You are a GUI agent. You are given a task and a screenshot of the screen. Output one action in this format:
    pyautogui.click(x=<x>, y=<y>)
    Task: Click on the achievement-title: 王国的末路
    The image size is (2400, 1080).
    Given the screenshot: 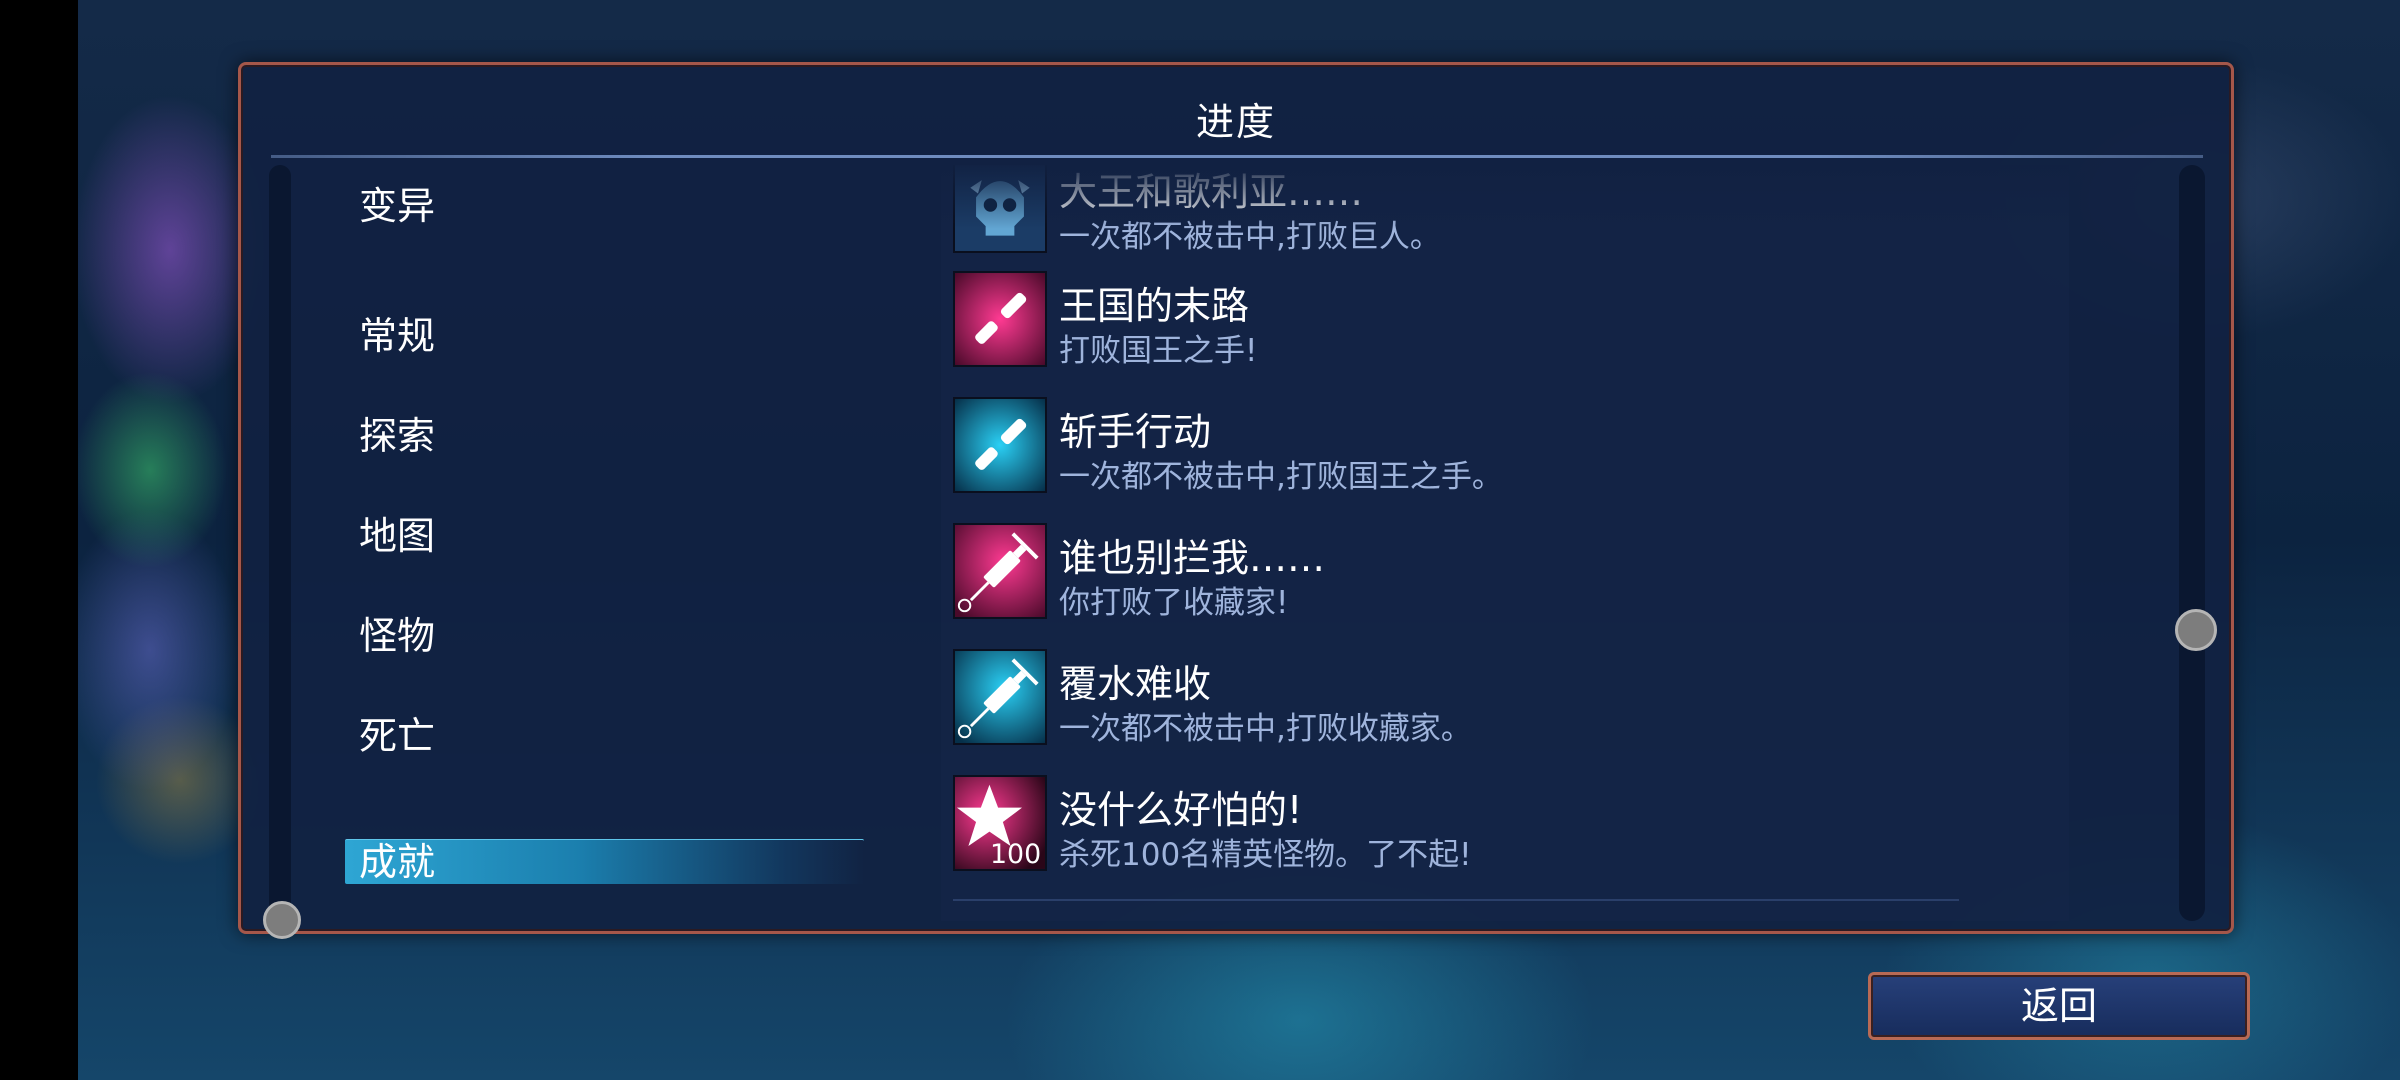 What is the action you would take?
    pyautogui.click(x=1154, y=306)
    